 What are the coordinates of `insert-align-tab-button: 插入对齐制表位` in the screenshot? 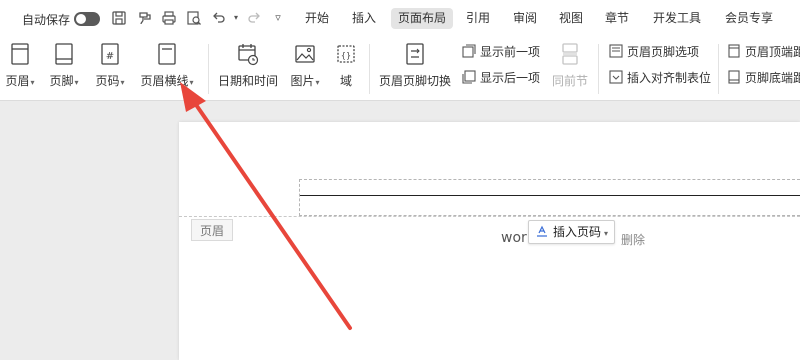 It's located at (660, 78).